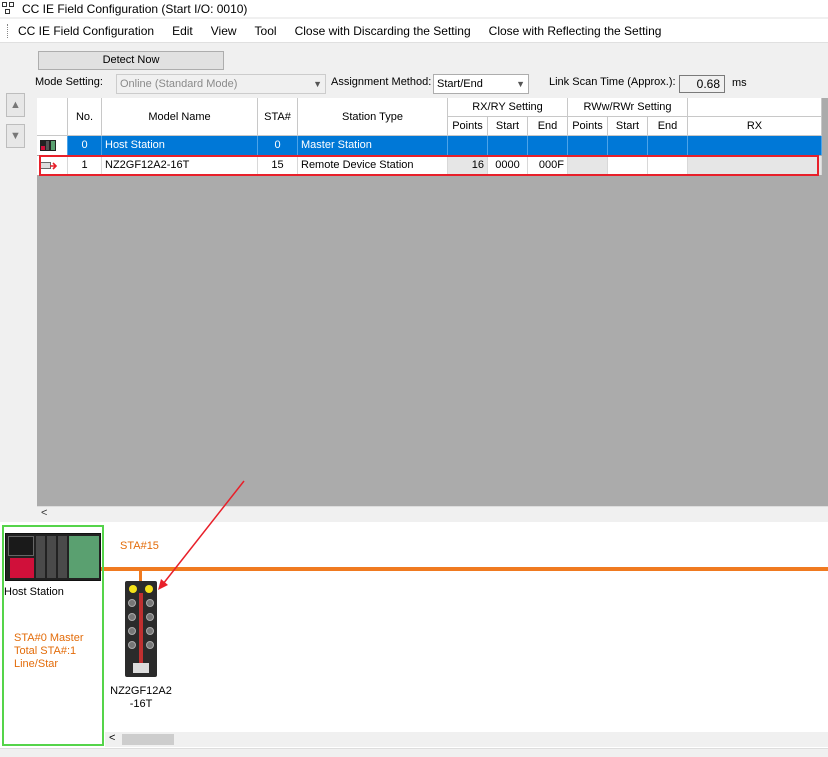 Image resolution: width=828 pixels, height=757 pixels. What do you see at coordinates (69, 82) in the screenshot?
I see `mode-setting-label: Mode Setting:` at bounding box center [69, 82].